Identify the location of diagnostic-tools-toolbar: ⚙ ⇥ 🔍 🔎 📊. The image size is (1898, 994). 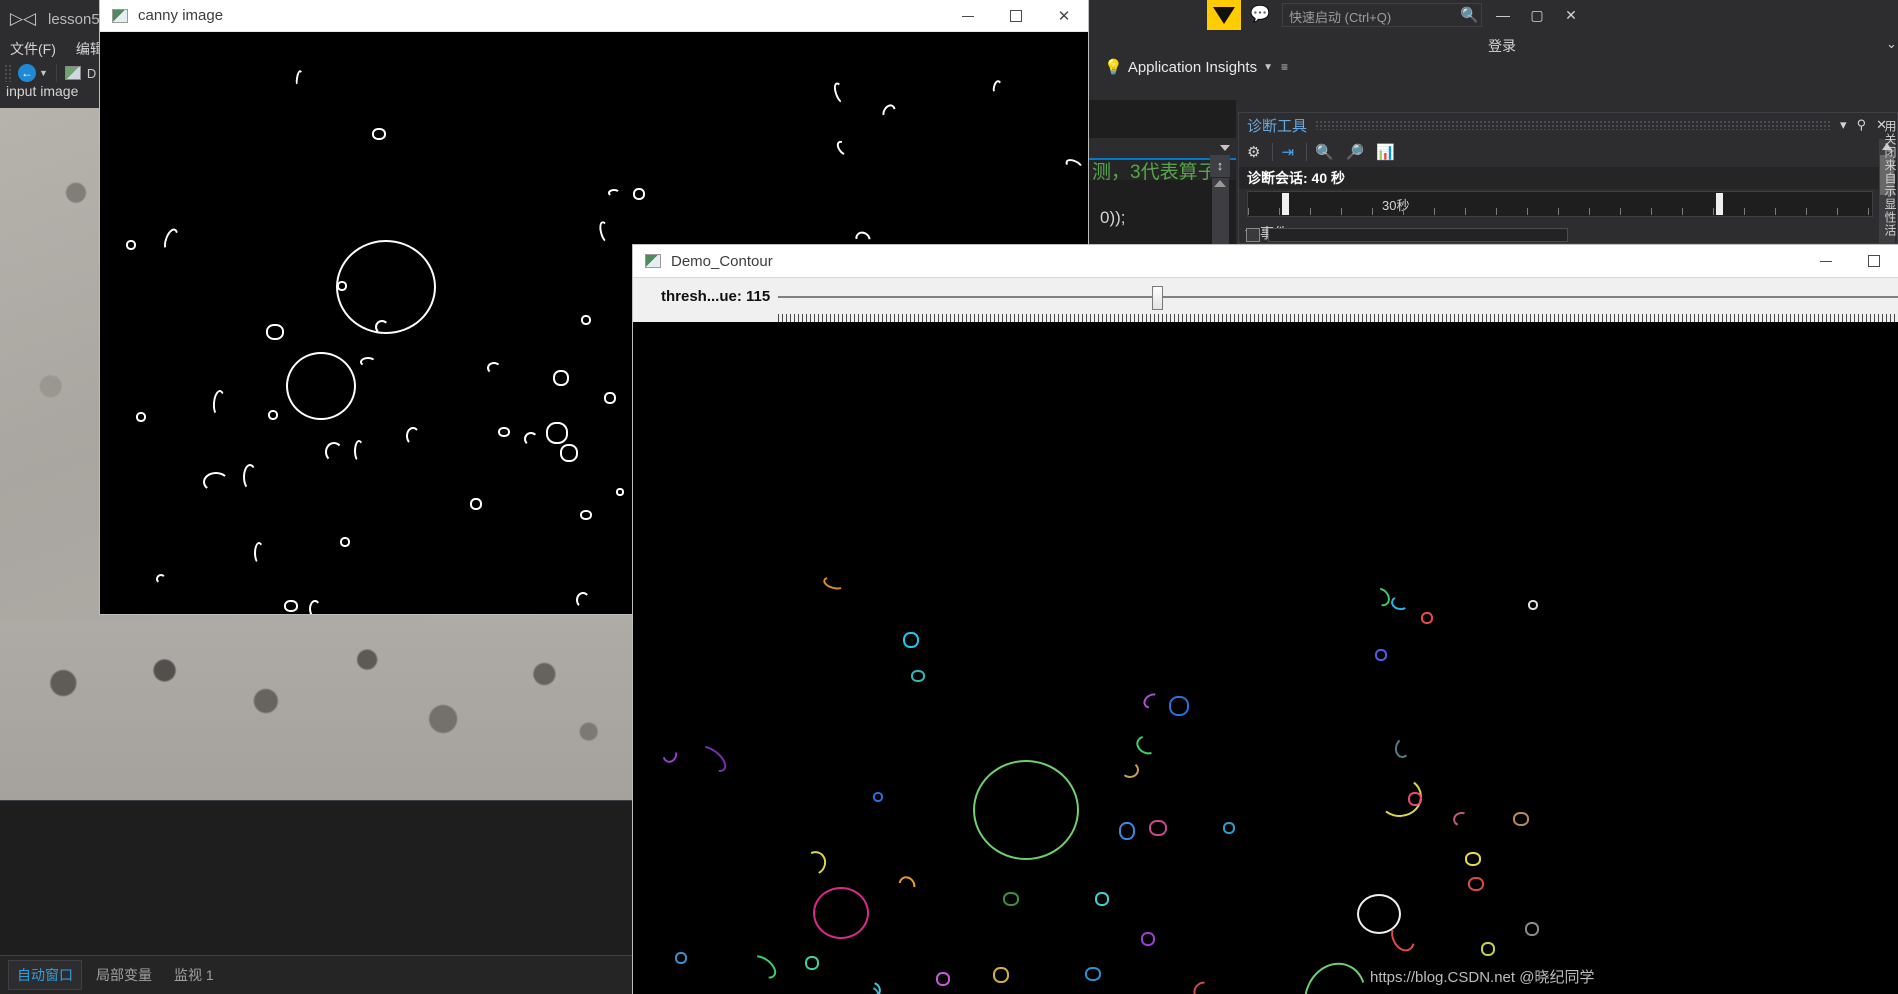
(1568, 152).